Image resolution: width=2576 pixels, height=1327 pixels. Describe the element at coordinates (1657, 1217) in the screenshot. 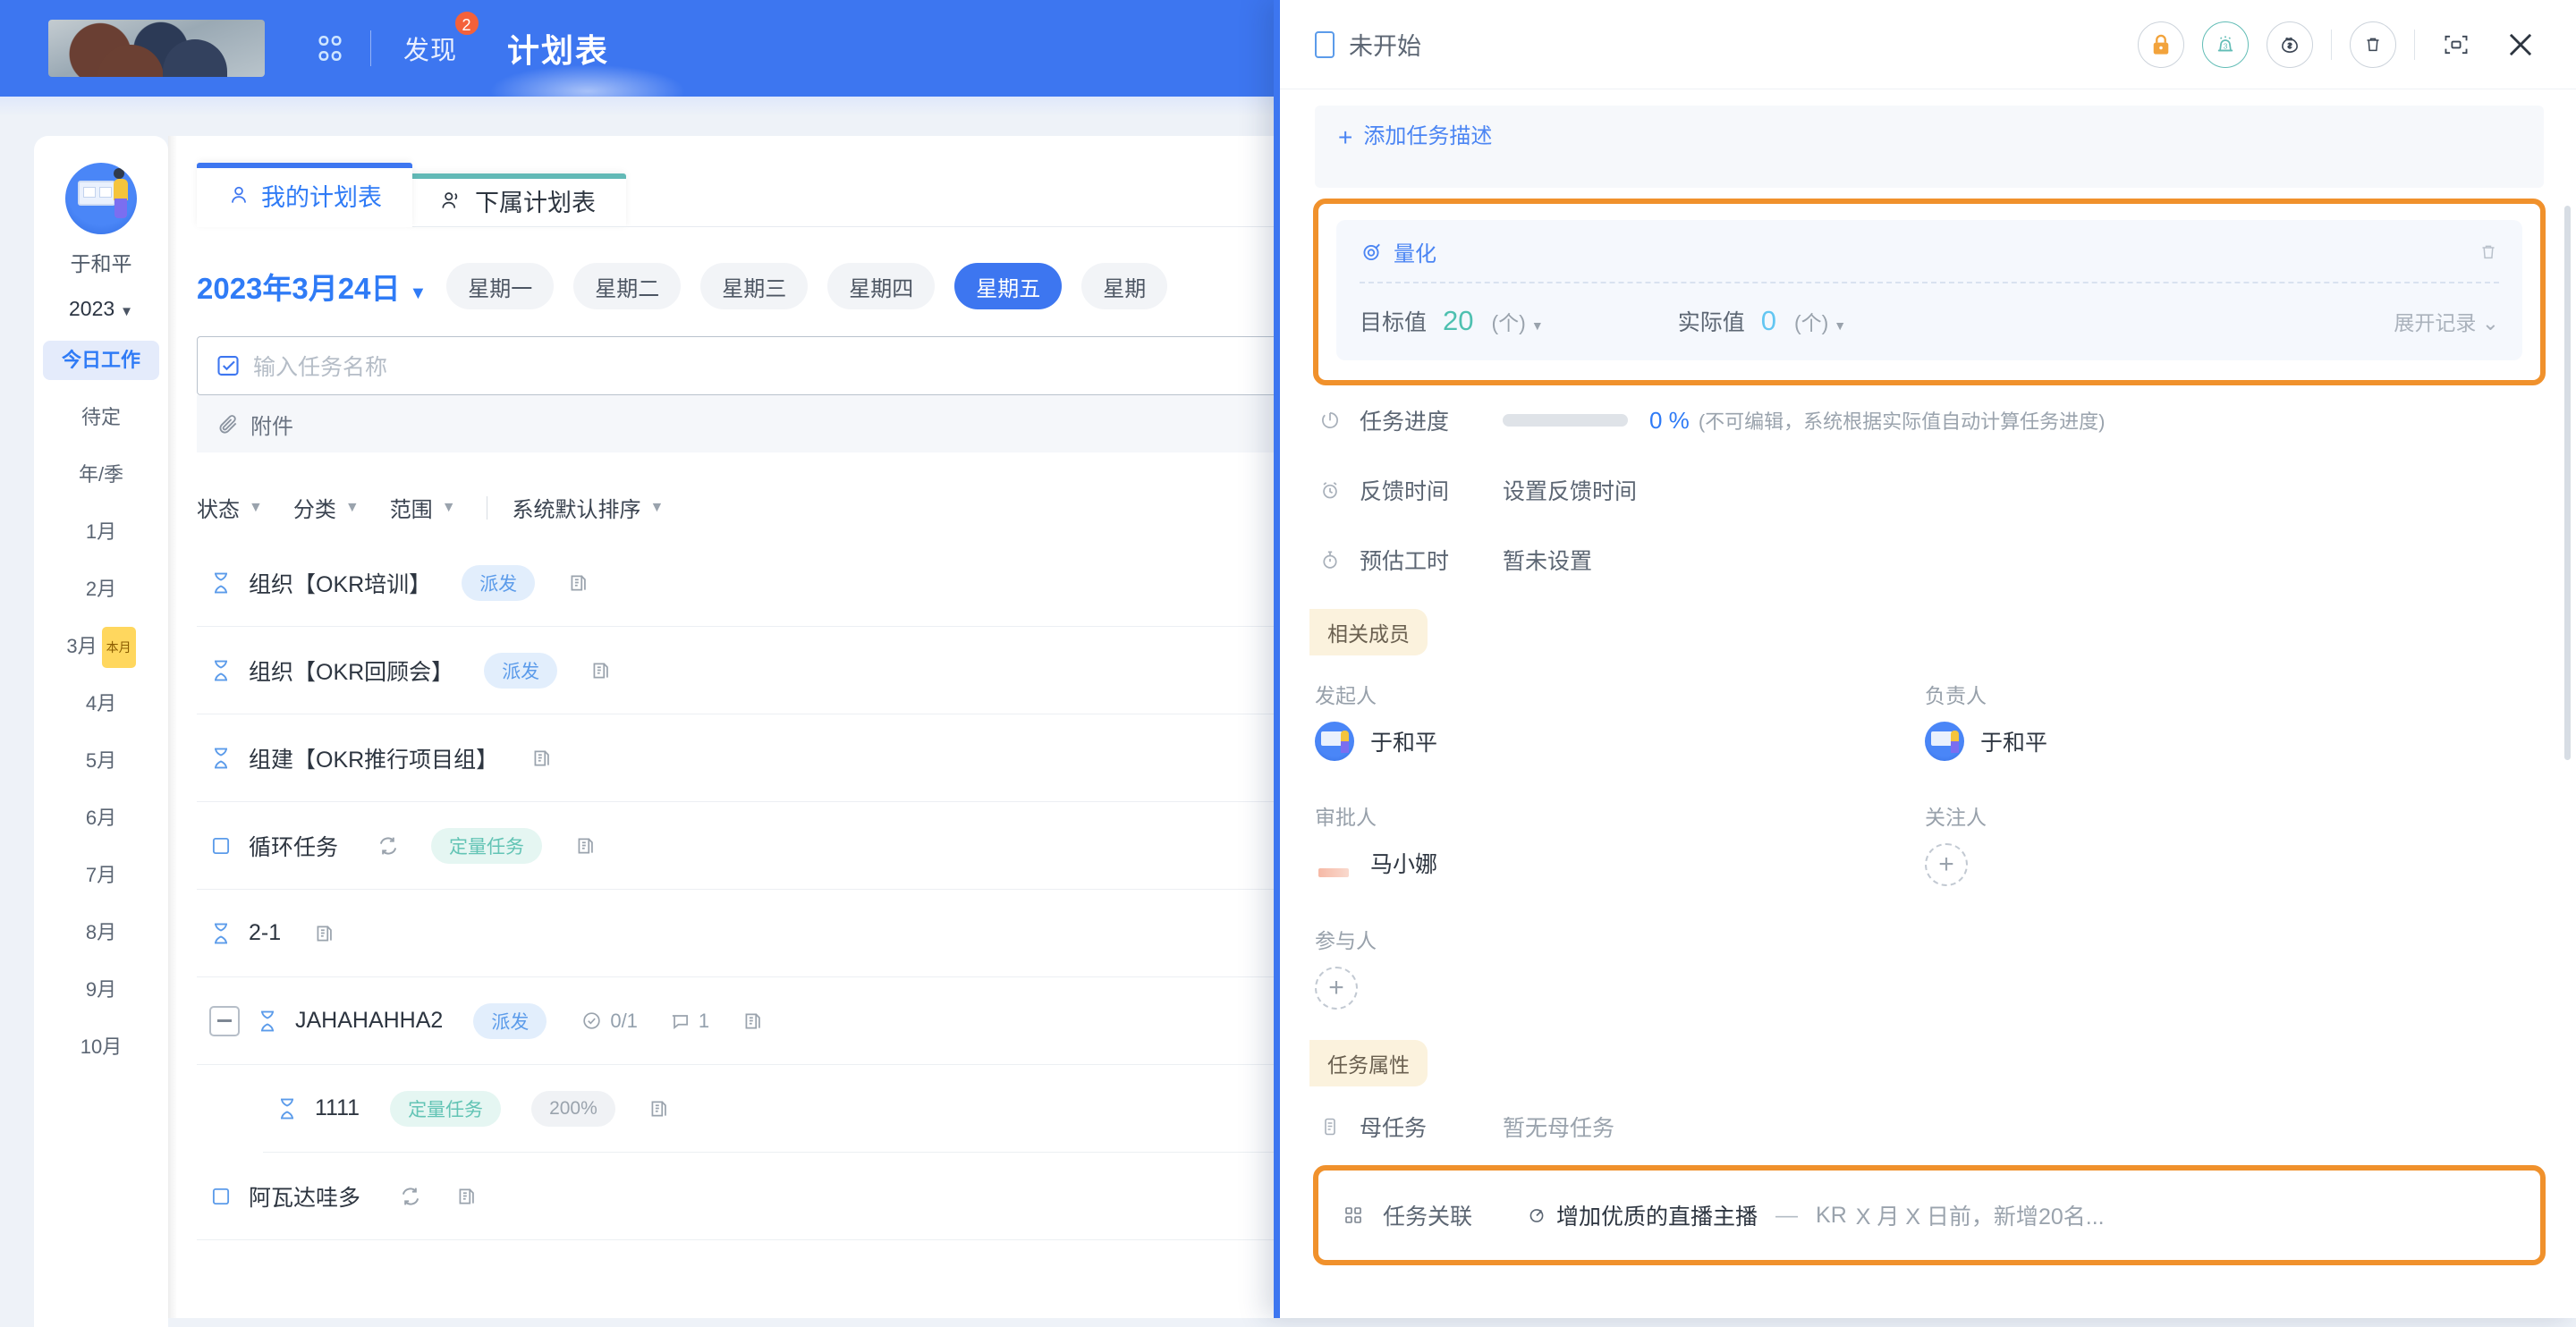

I see `related-objective-text: 增加优质的直播主播` at that location.